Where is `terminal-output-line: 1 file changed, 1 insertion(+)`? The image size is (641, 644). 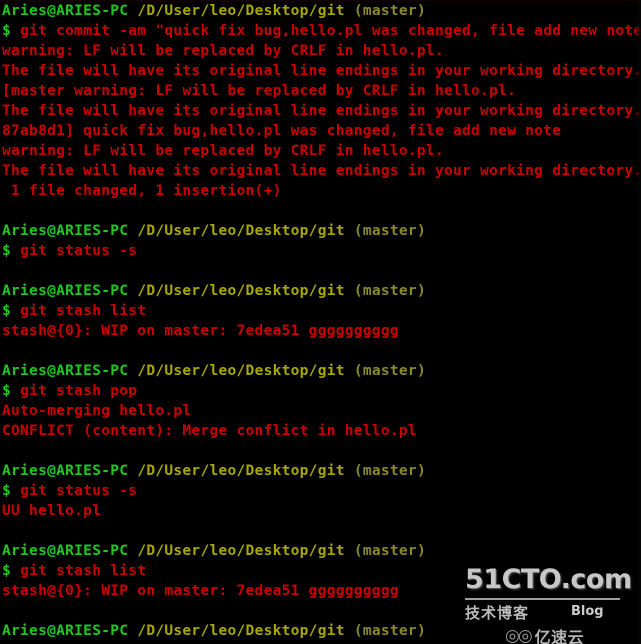 terminal-output-line: 1 file changed, 1 insertion(+) is located at coordinates (321, 191).